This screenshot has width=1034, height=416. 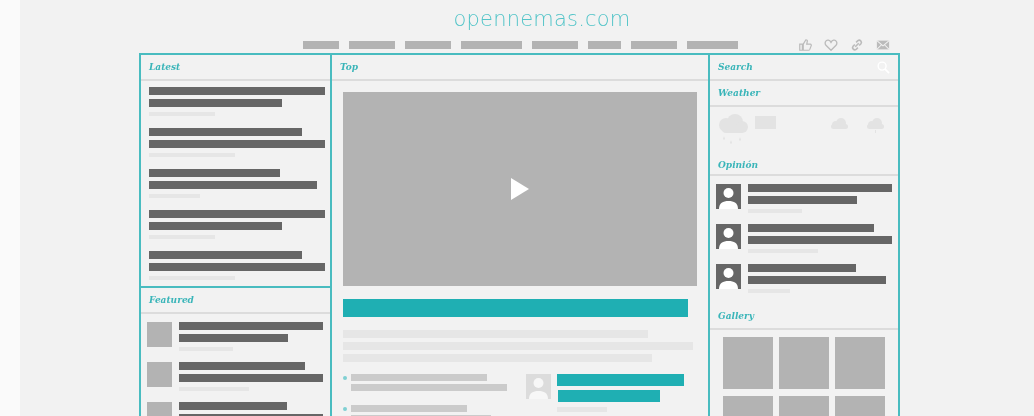 What do you see at coordinates (165, 67) in the screenshot?
I see `section-title: Latest` at bounding box center [165, 67].